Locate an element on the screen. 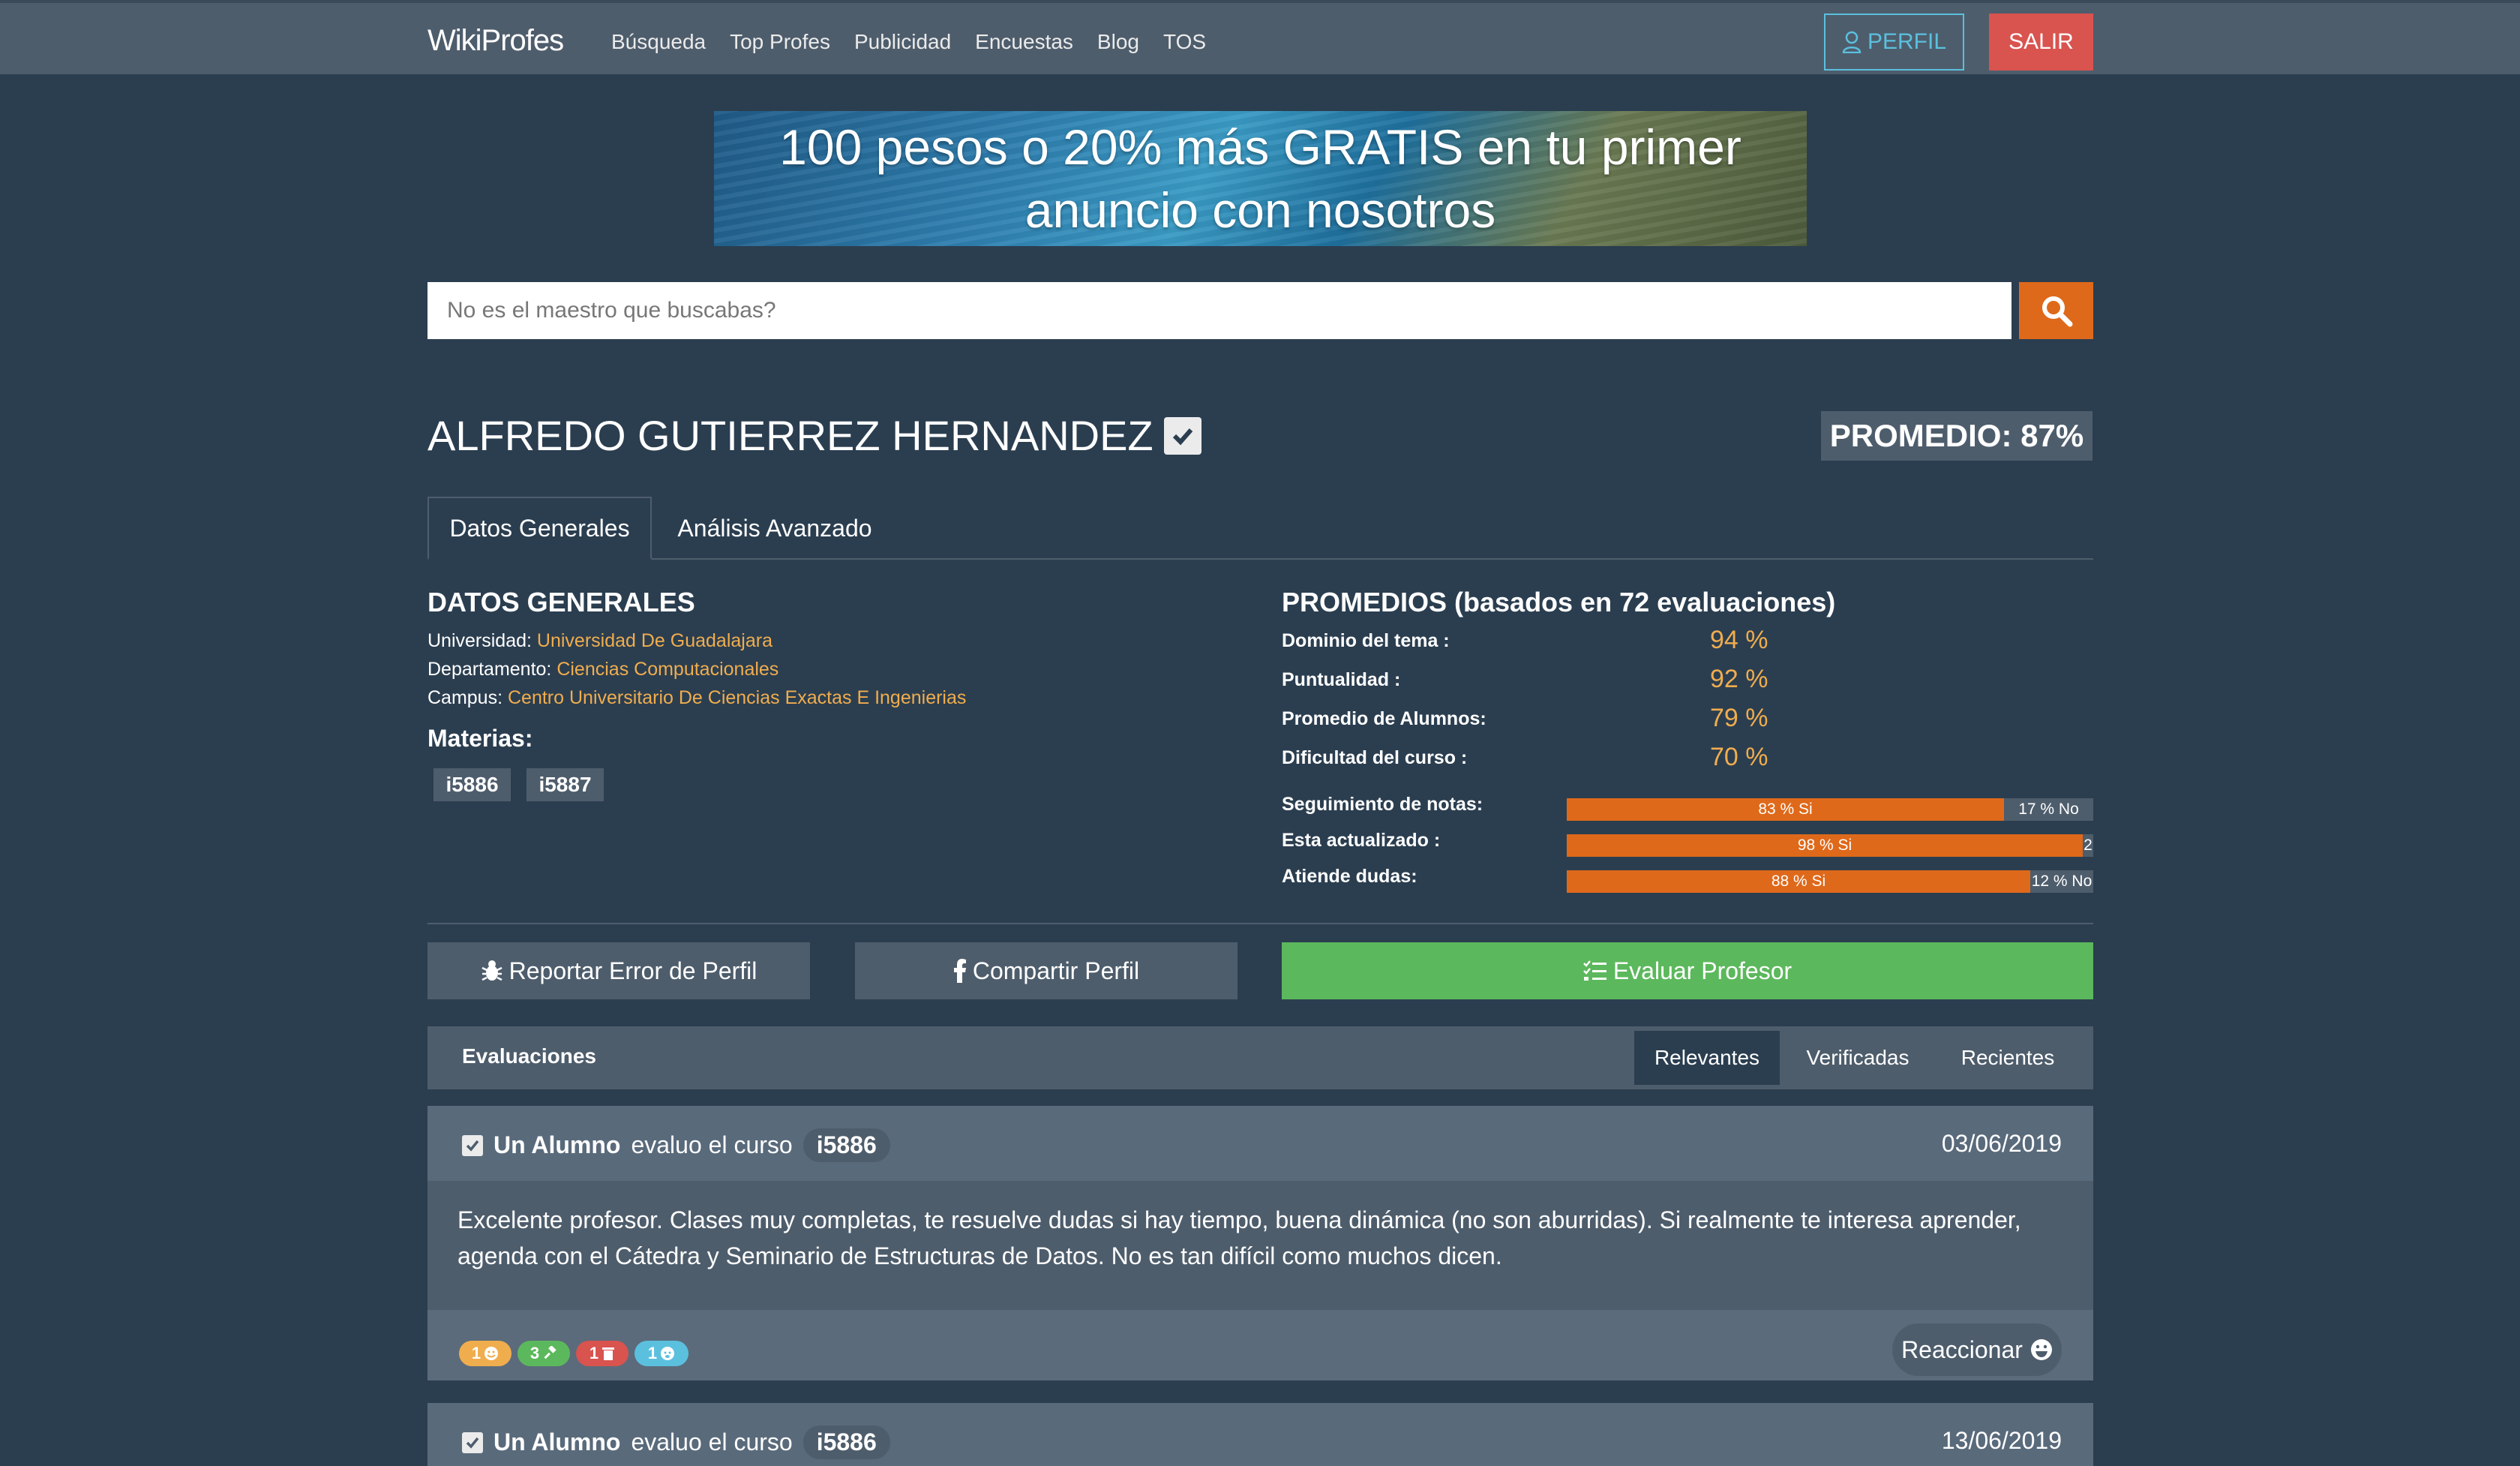 The width and height of the screenshot is (2520, 1466). bar-yes-segment: 98 % Si is located at coordinates (1825, 845).